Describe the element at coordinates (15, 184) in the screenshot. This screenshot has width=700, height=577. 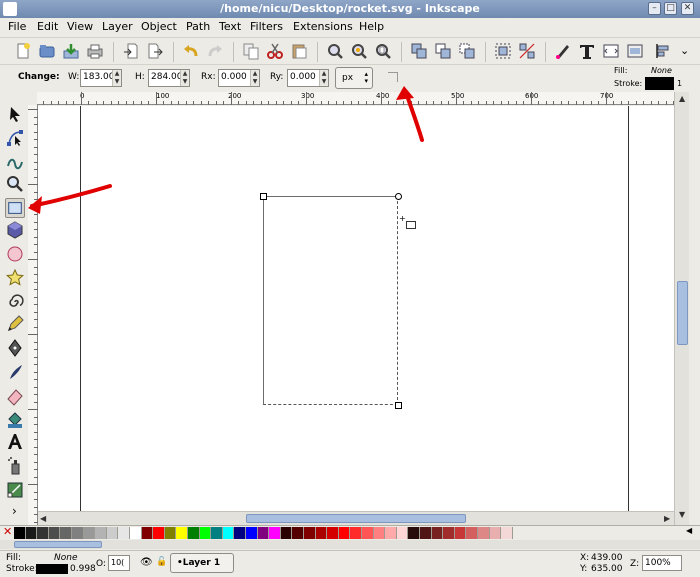
I see `zoom-tool-icon` at that location.